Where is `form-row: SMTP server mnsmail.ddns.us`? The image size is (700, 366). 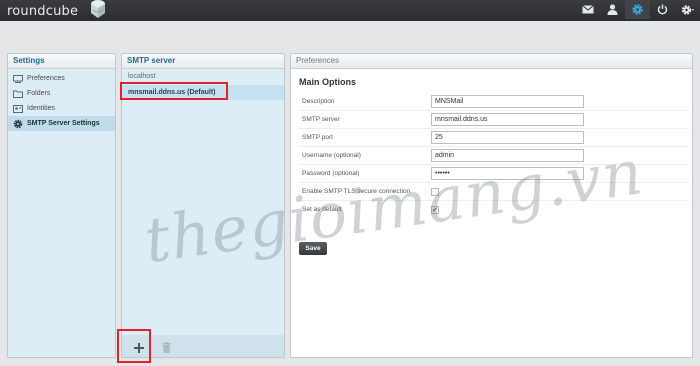
form-row: SMTP server mnsmail.ddns.us is located at coordinates (494, 119).